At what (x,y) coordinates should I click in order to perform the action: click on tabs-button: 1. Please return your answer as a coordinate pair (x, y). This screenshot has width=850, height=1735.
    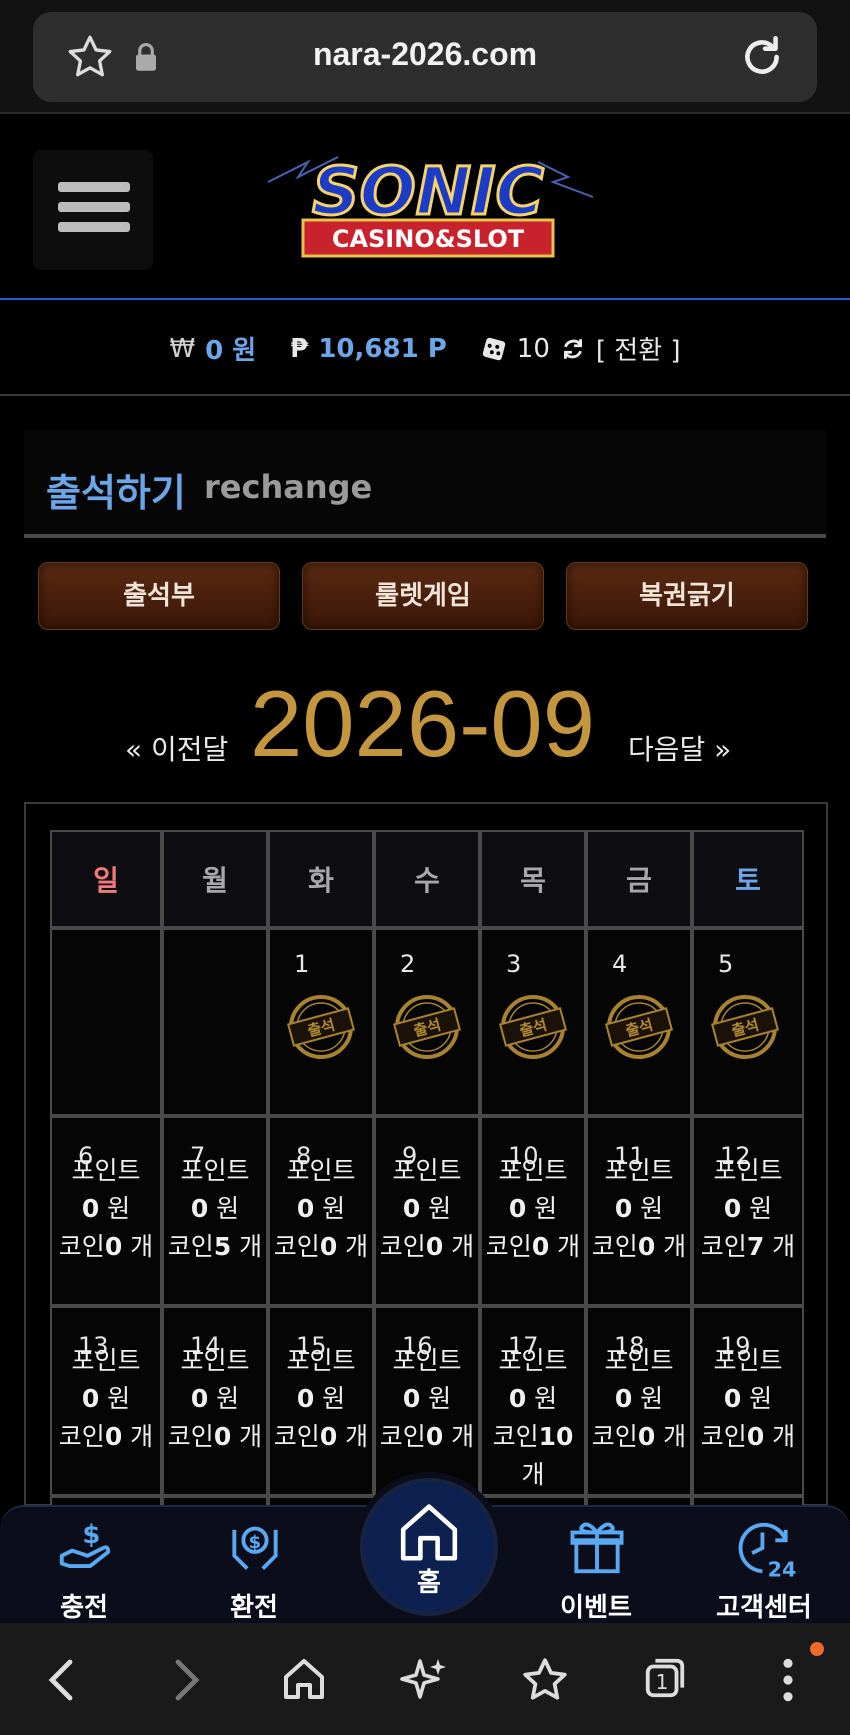
    Looking at the image, I should click on (665, 1678).